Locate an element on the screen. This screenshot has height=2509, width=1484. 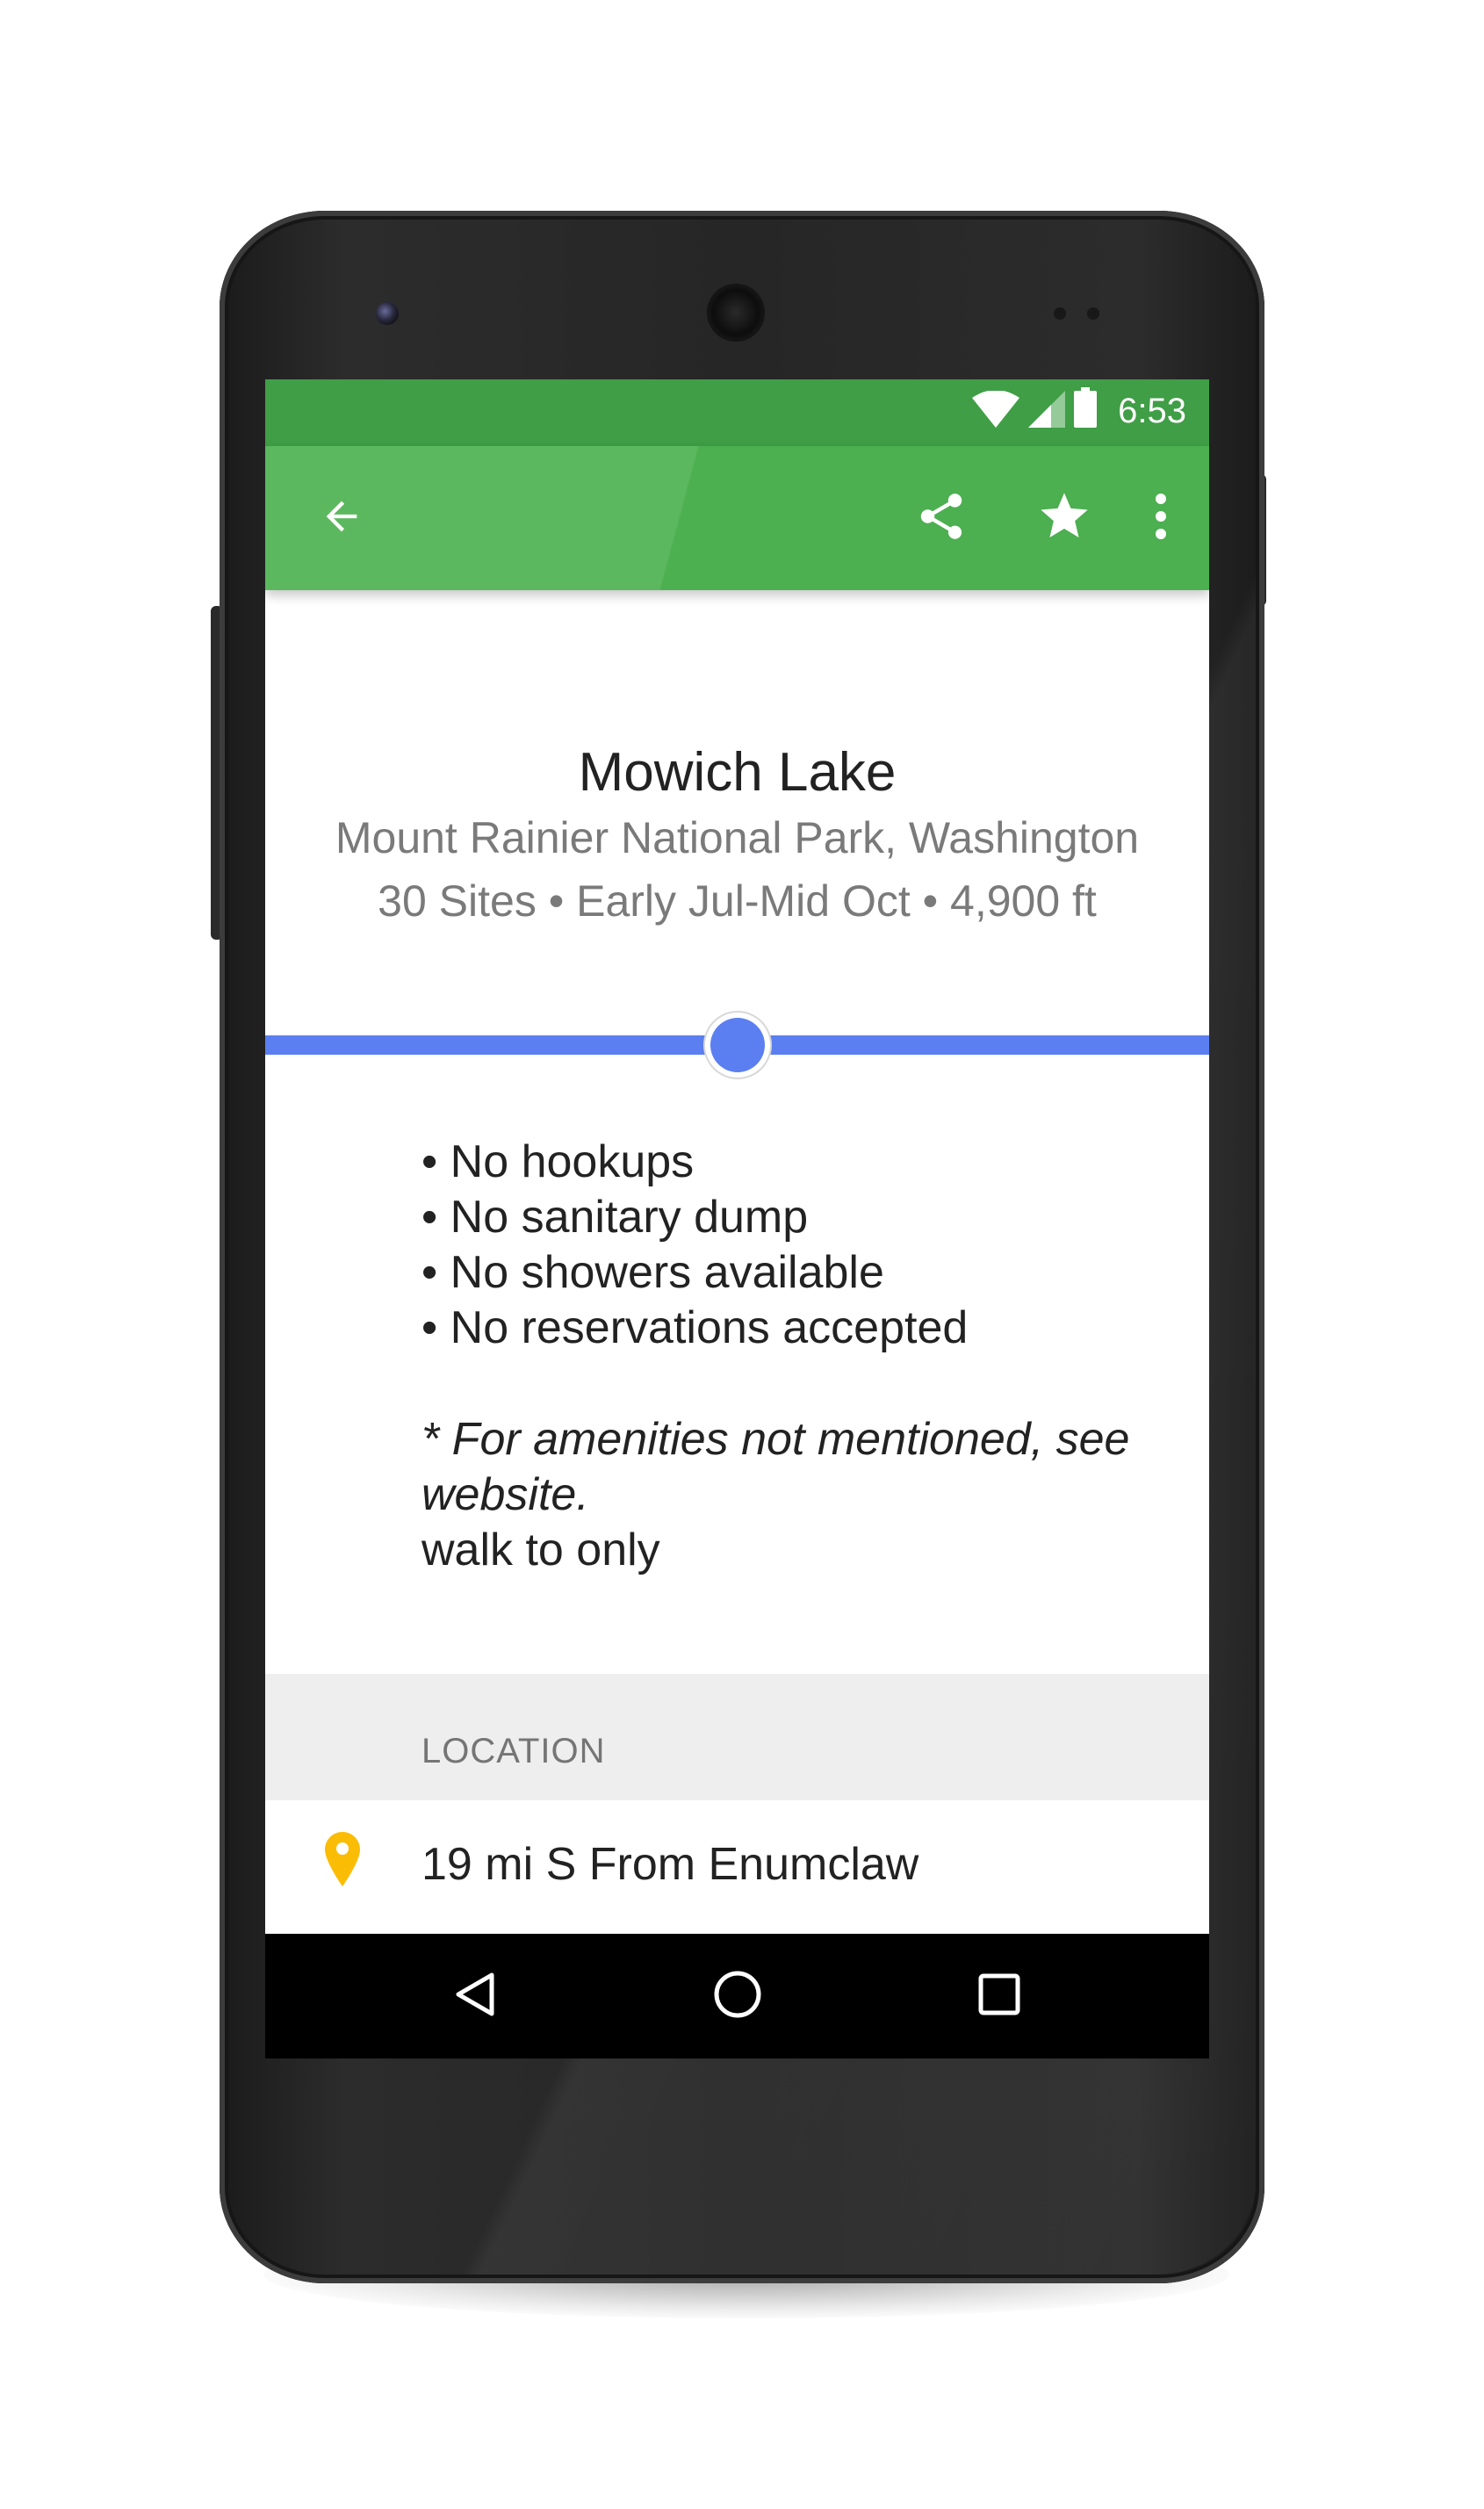
home-circle-icon is located at coordinates (737, 1996).